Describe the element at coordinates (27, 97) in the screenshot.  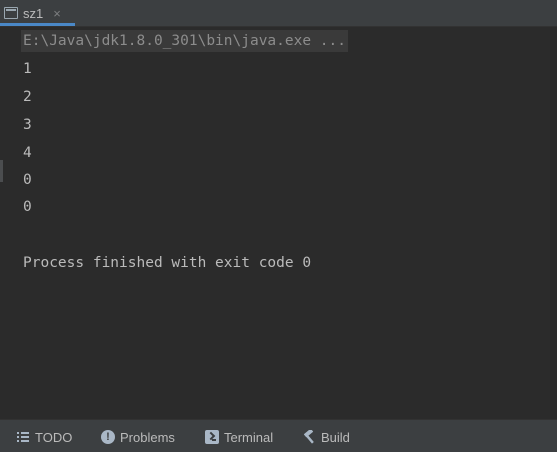
I see `output-line: 2` at that location.